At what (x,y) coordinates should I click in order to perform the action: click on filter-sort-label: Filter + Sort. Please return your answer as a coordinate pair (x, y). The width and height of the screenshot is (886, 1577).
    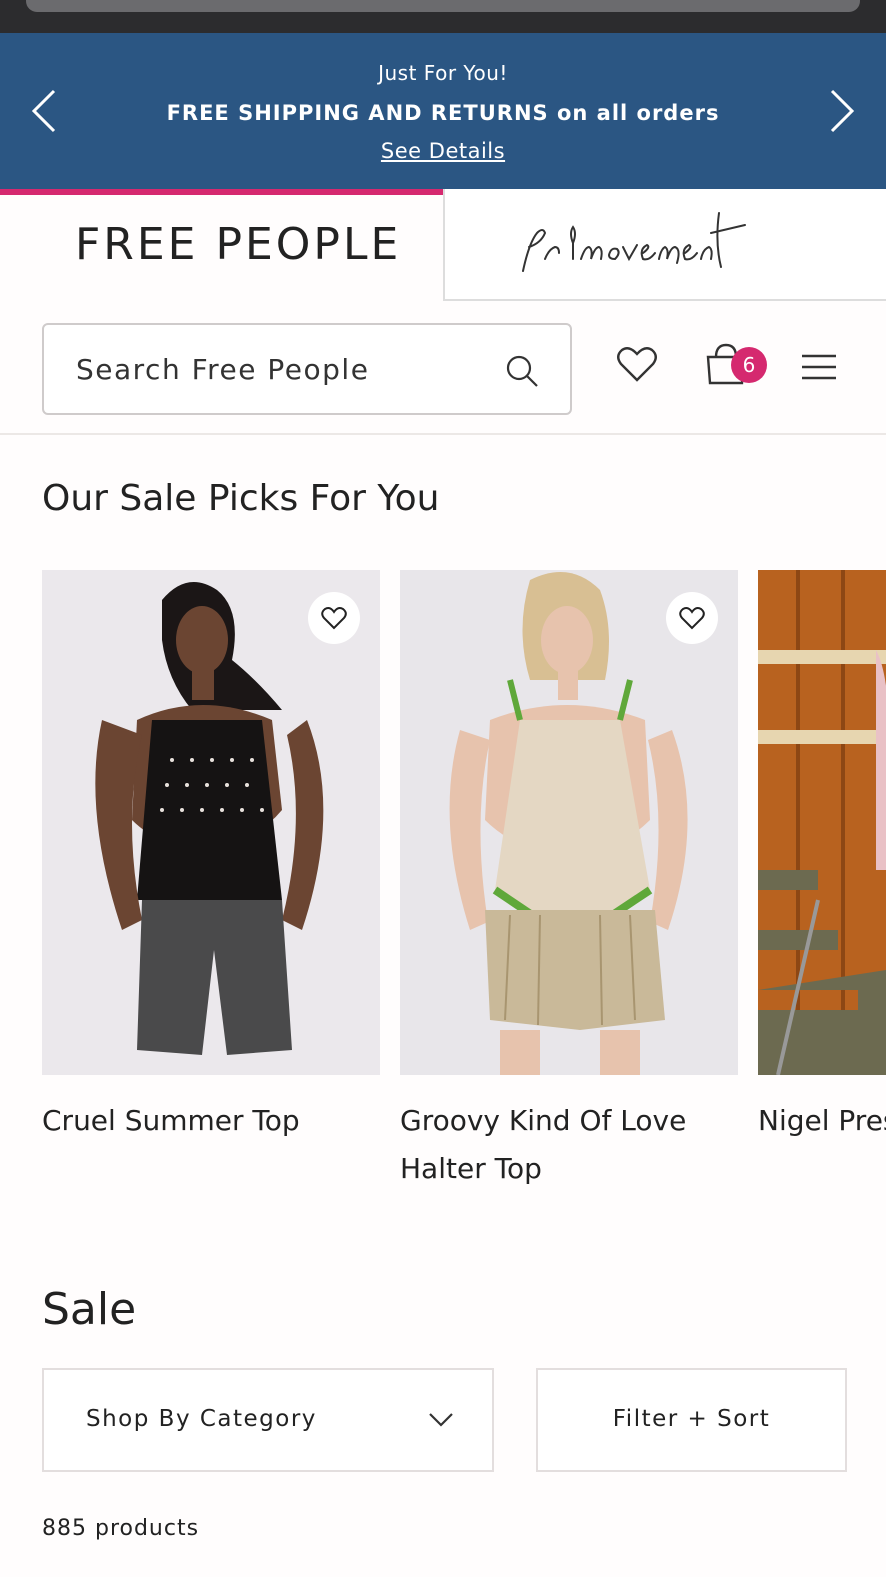
    Looking at the image, I should click on (691, 1419).